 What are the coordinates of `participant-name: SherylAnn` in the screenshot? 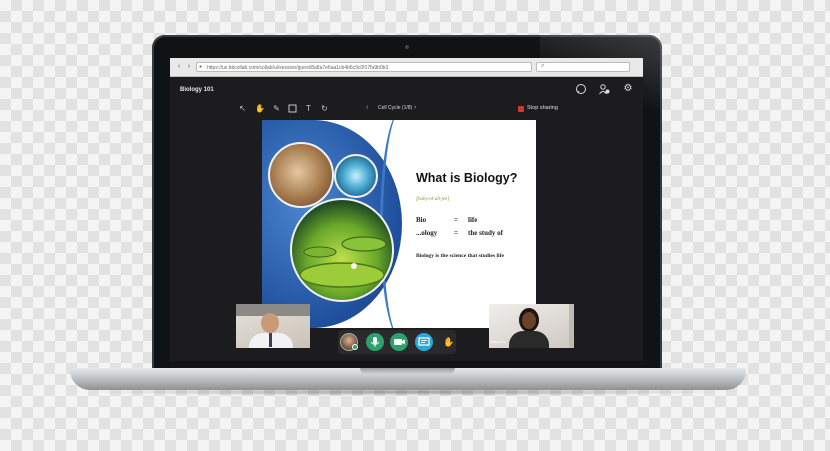 It's located at (498, 342).